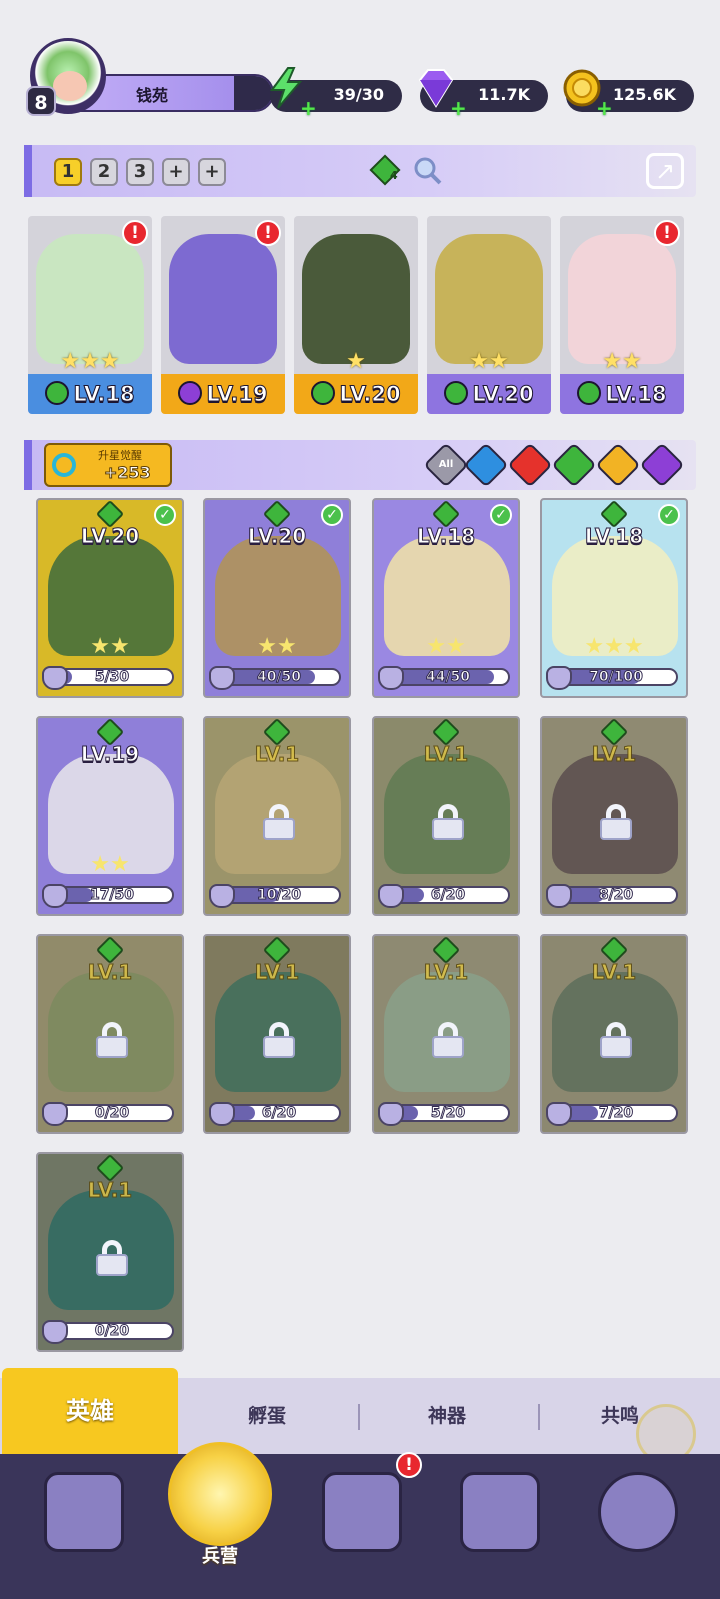 Image resolution: width=720 pixels, height=1599 pixels. I want to click on hero-card: LV.1 5/20, so click(446, 1034).